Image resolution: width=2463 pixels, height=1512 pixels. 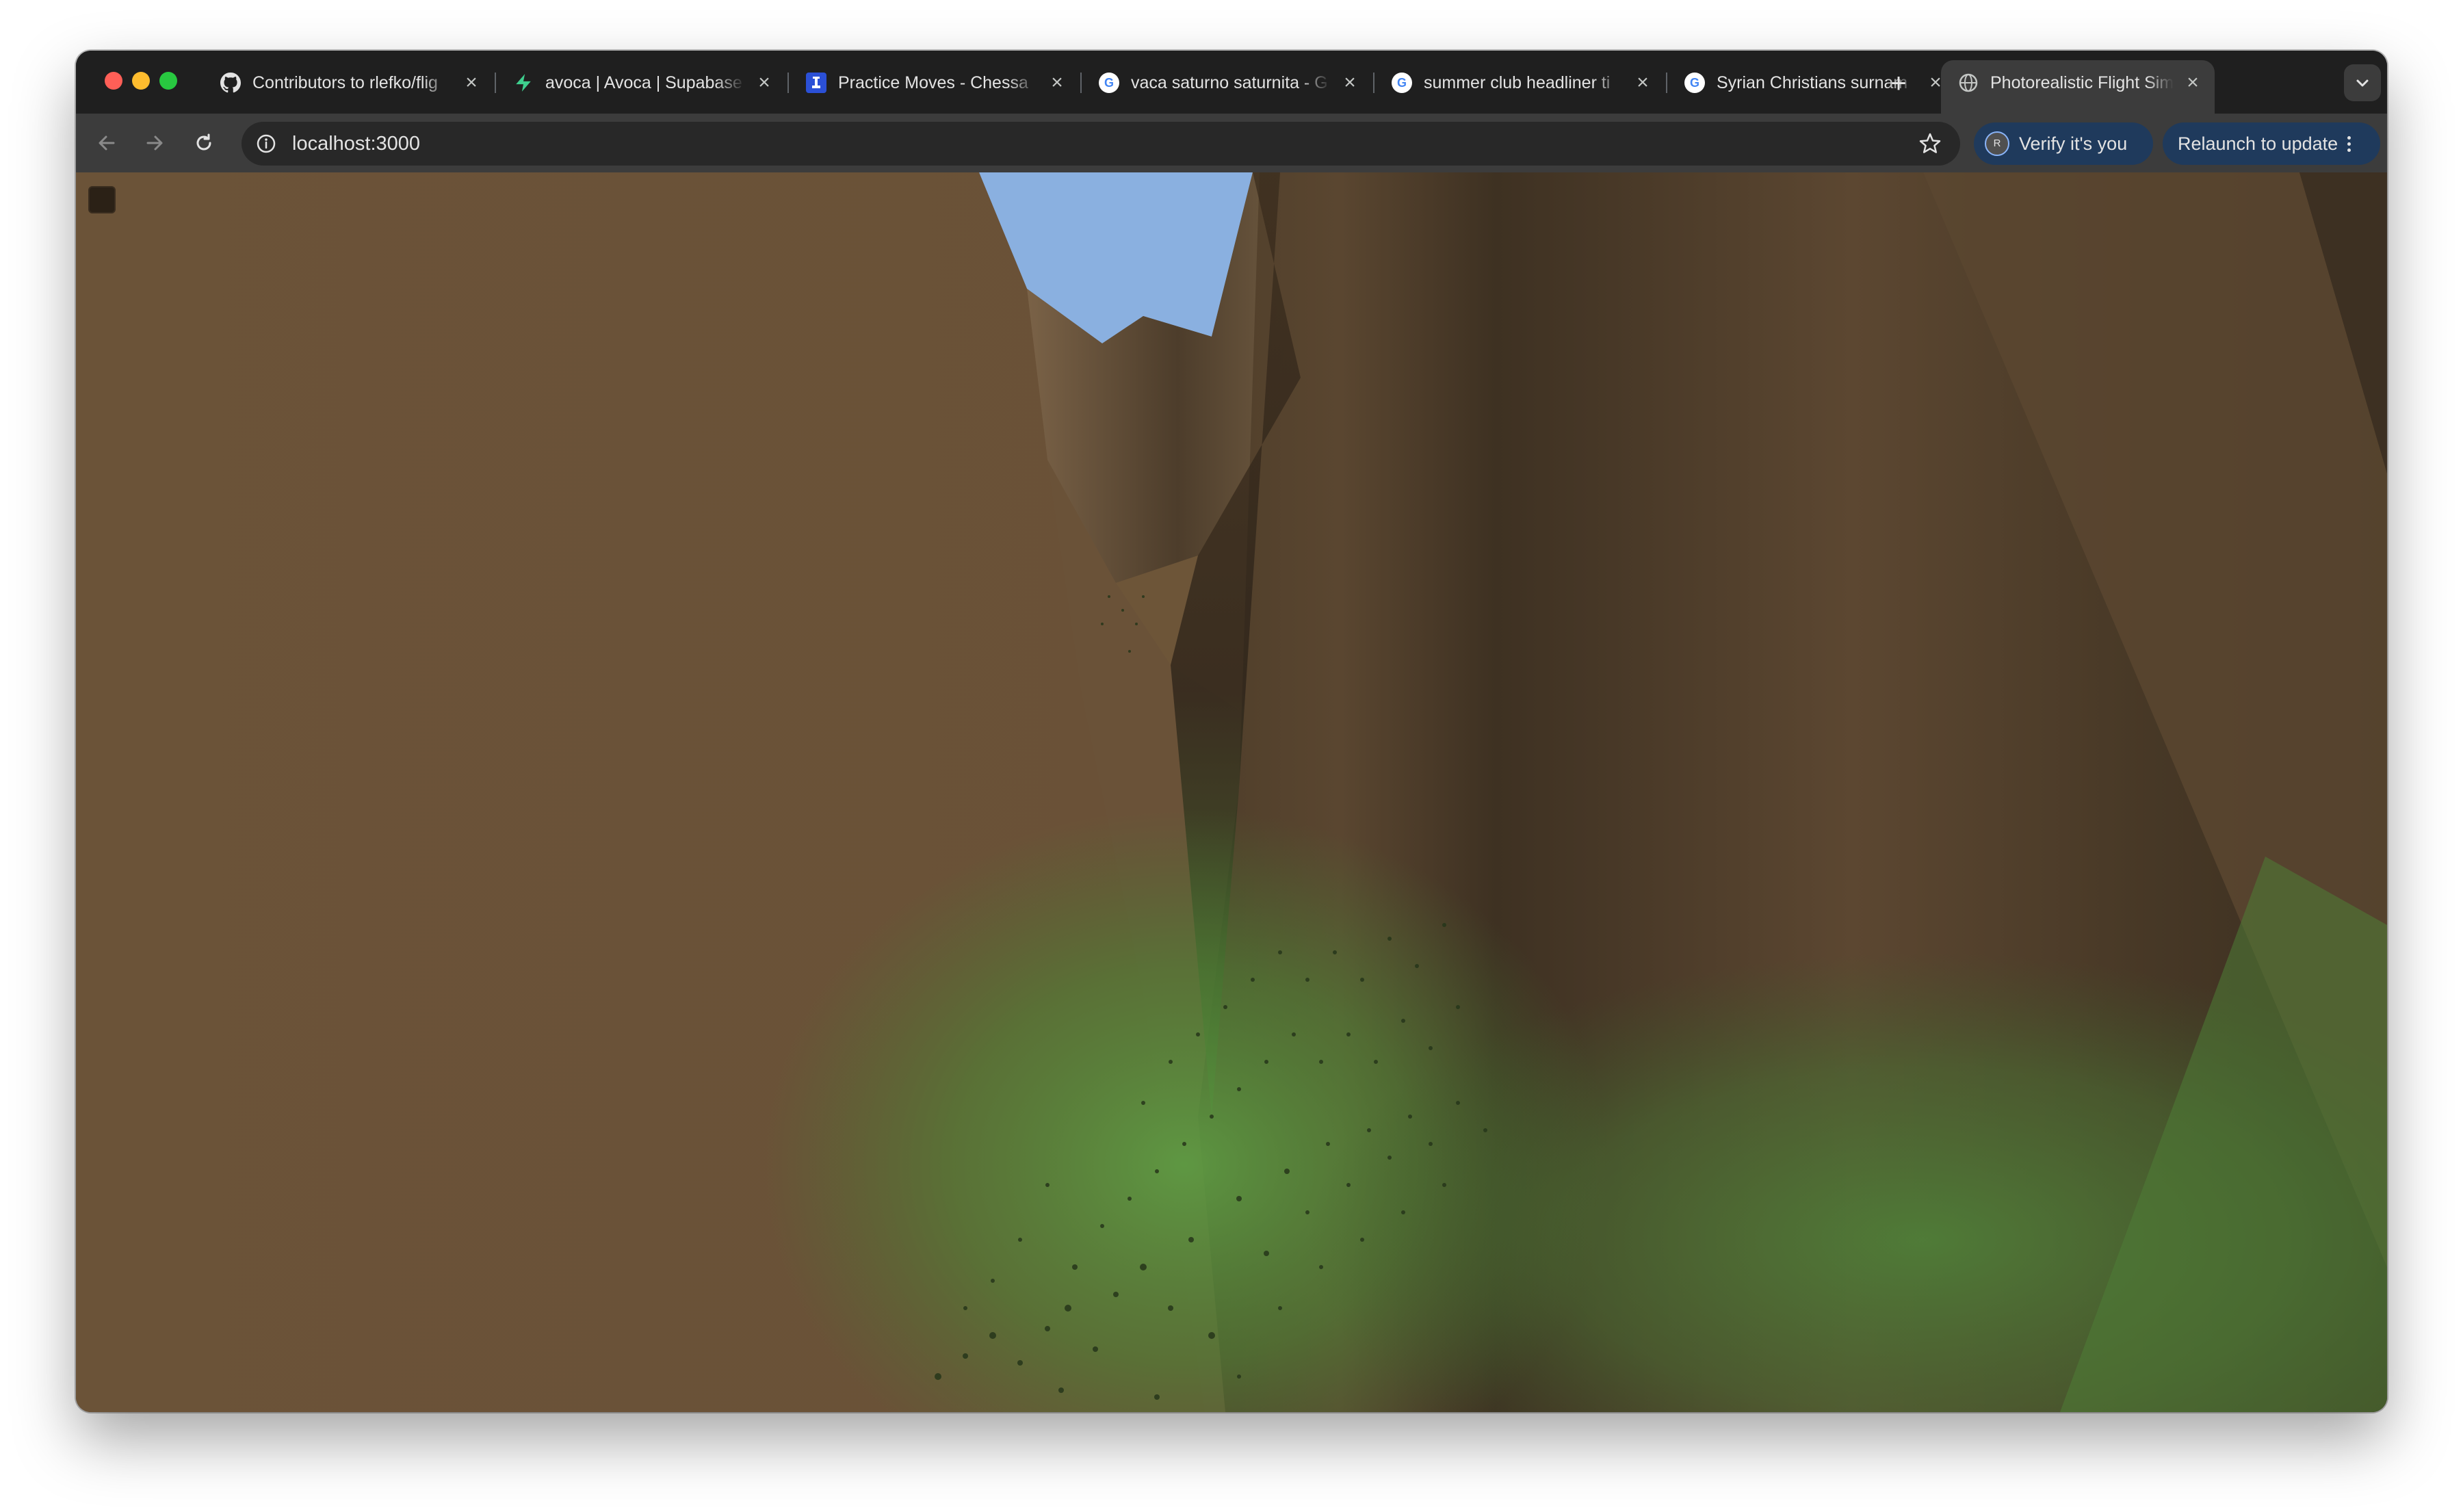 What do you see at coordinates (523, 83) in the screenshot?
I see `supabase-icon` at bounding box center [523, 83].